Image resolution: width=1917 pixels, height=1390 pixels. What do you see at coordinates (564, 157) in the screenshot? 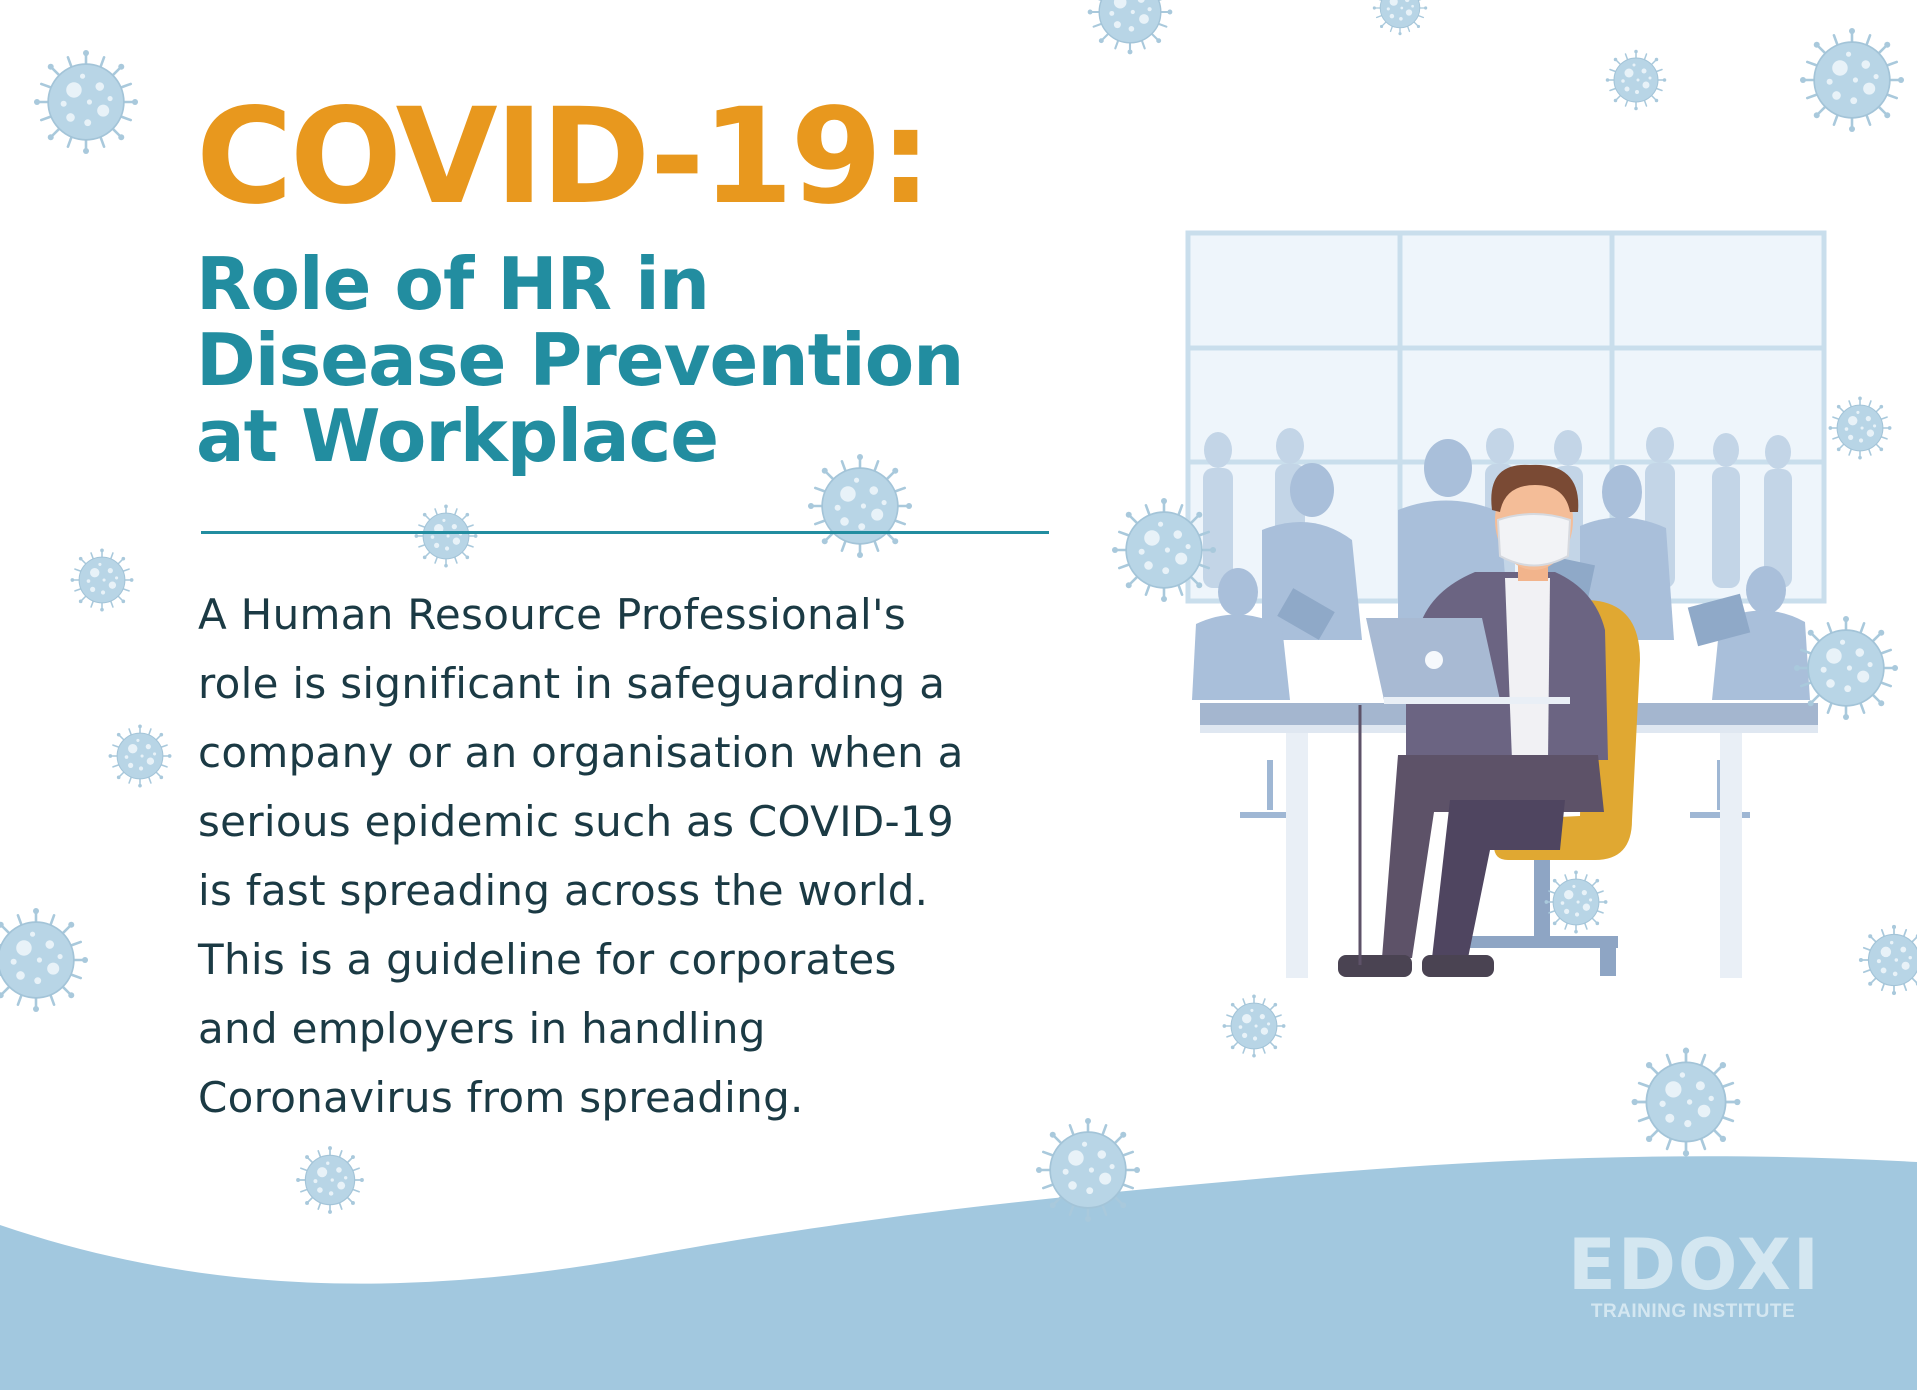
I see `page-title: COVID-19:` at bounding box center [564, 157].